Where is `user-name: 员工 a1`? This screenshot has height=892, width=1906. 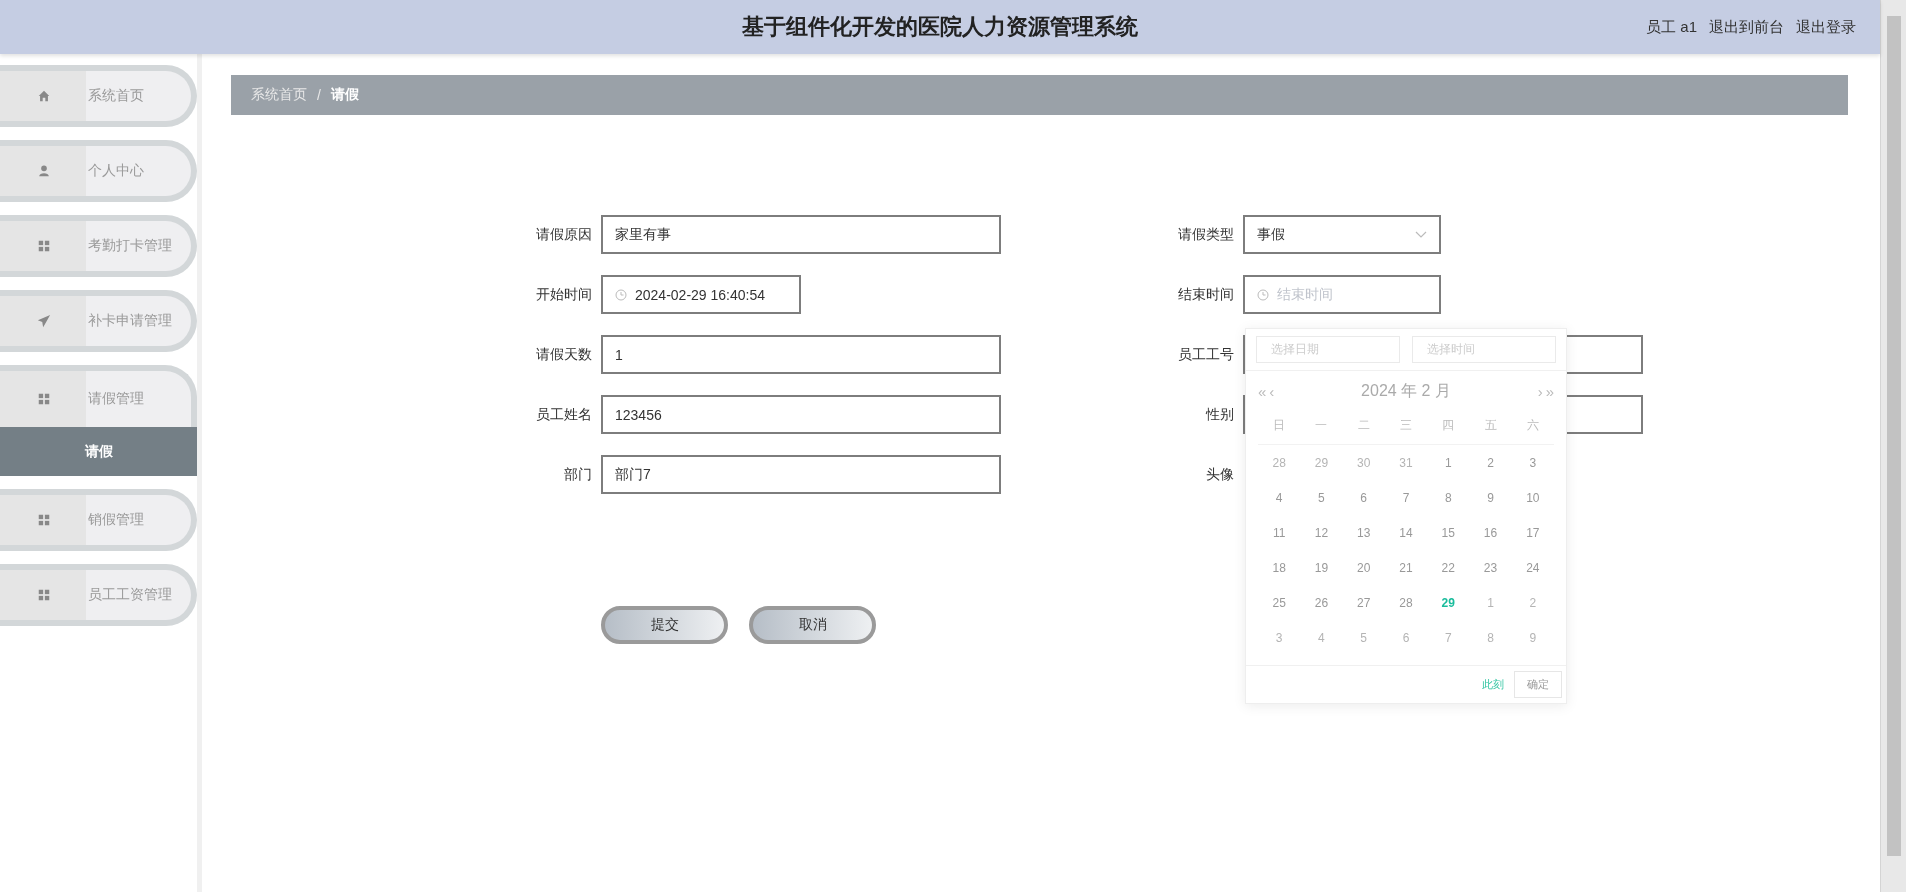
user-name: 员工 a1 is located at coordinates (1671, 27).